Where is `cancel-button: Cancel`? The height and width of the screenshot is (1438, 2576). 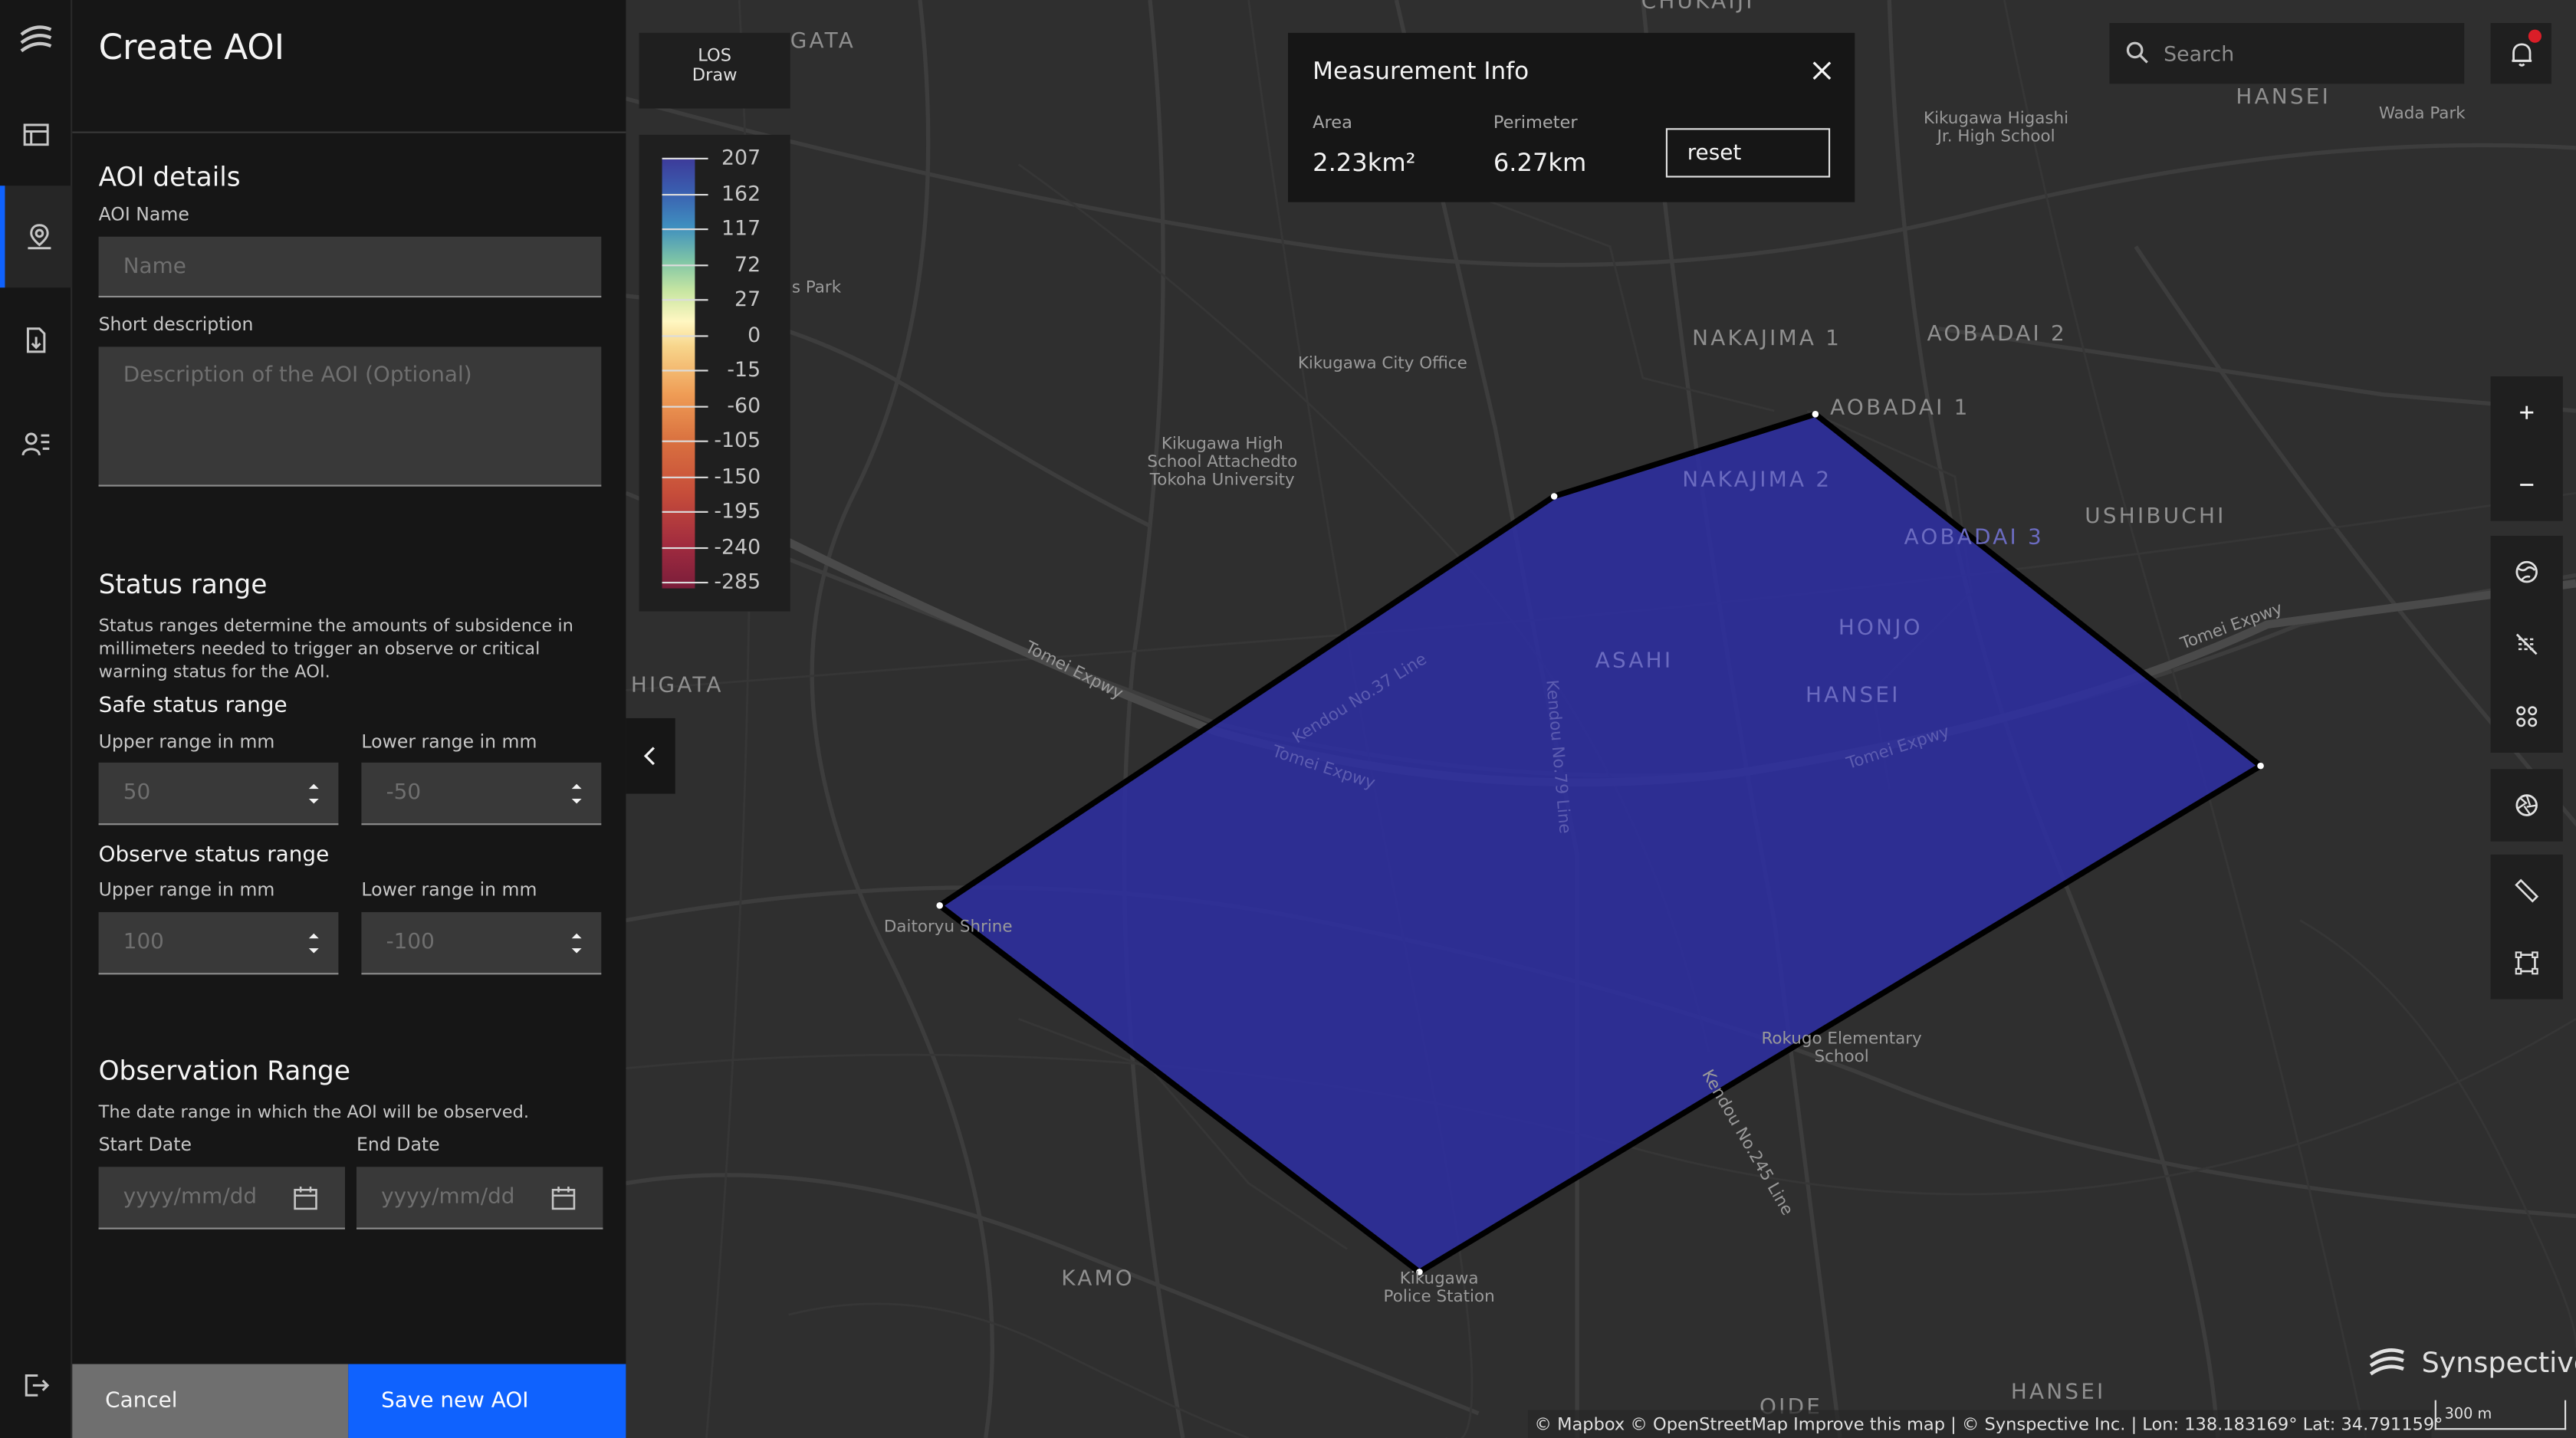
cancel-button: Cancel is located at coordinates (211, 1401).